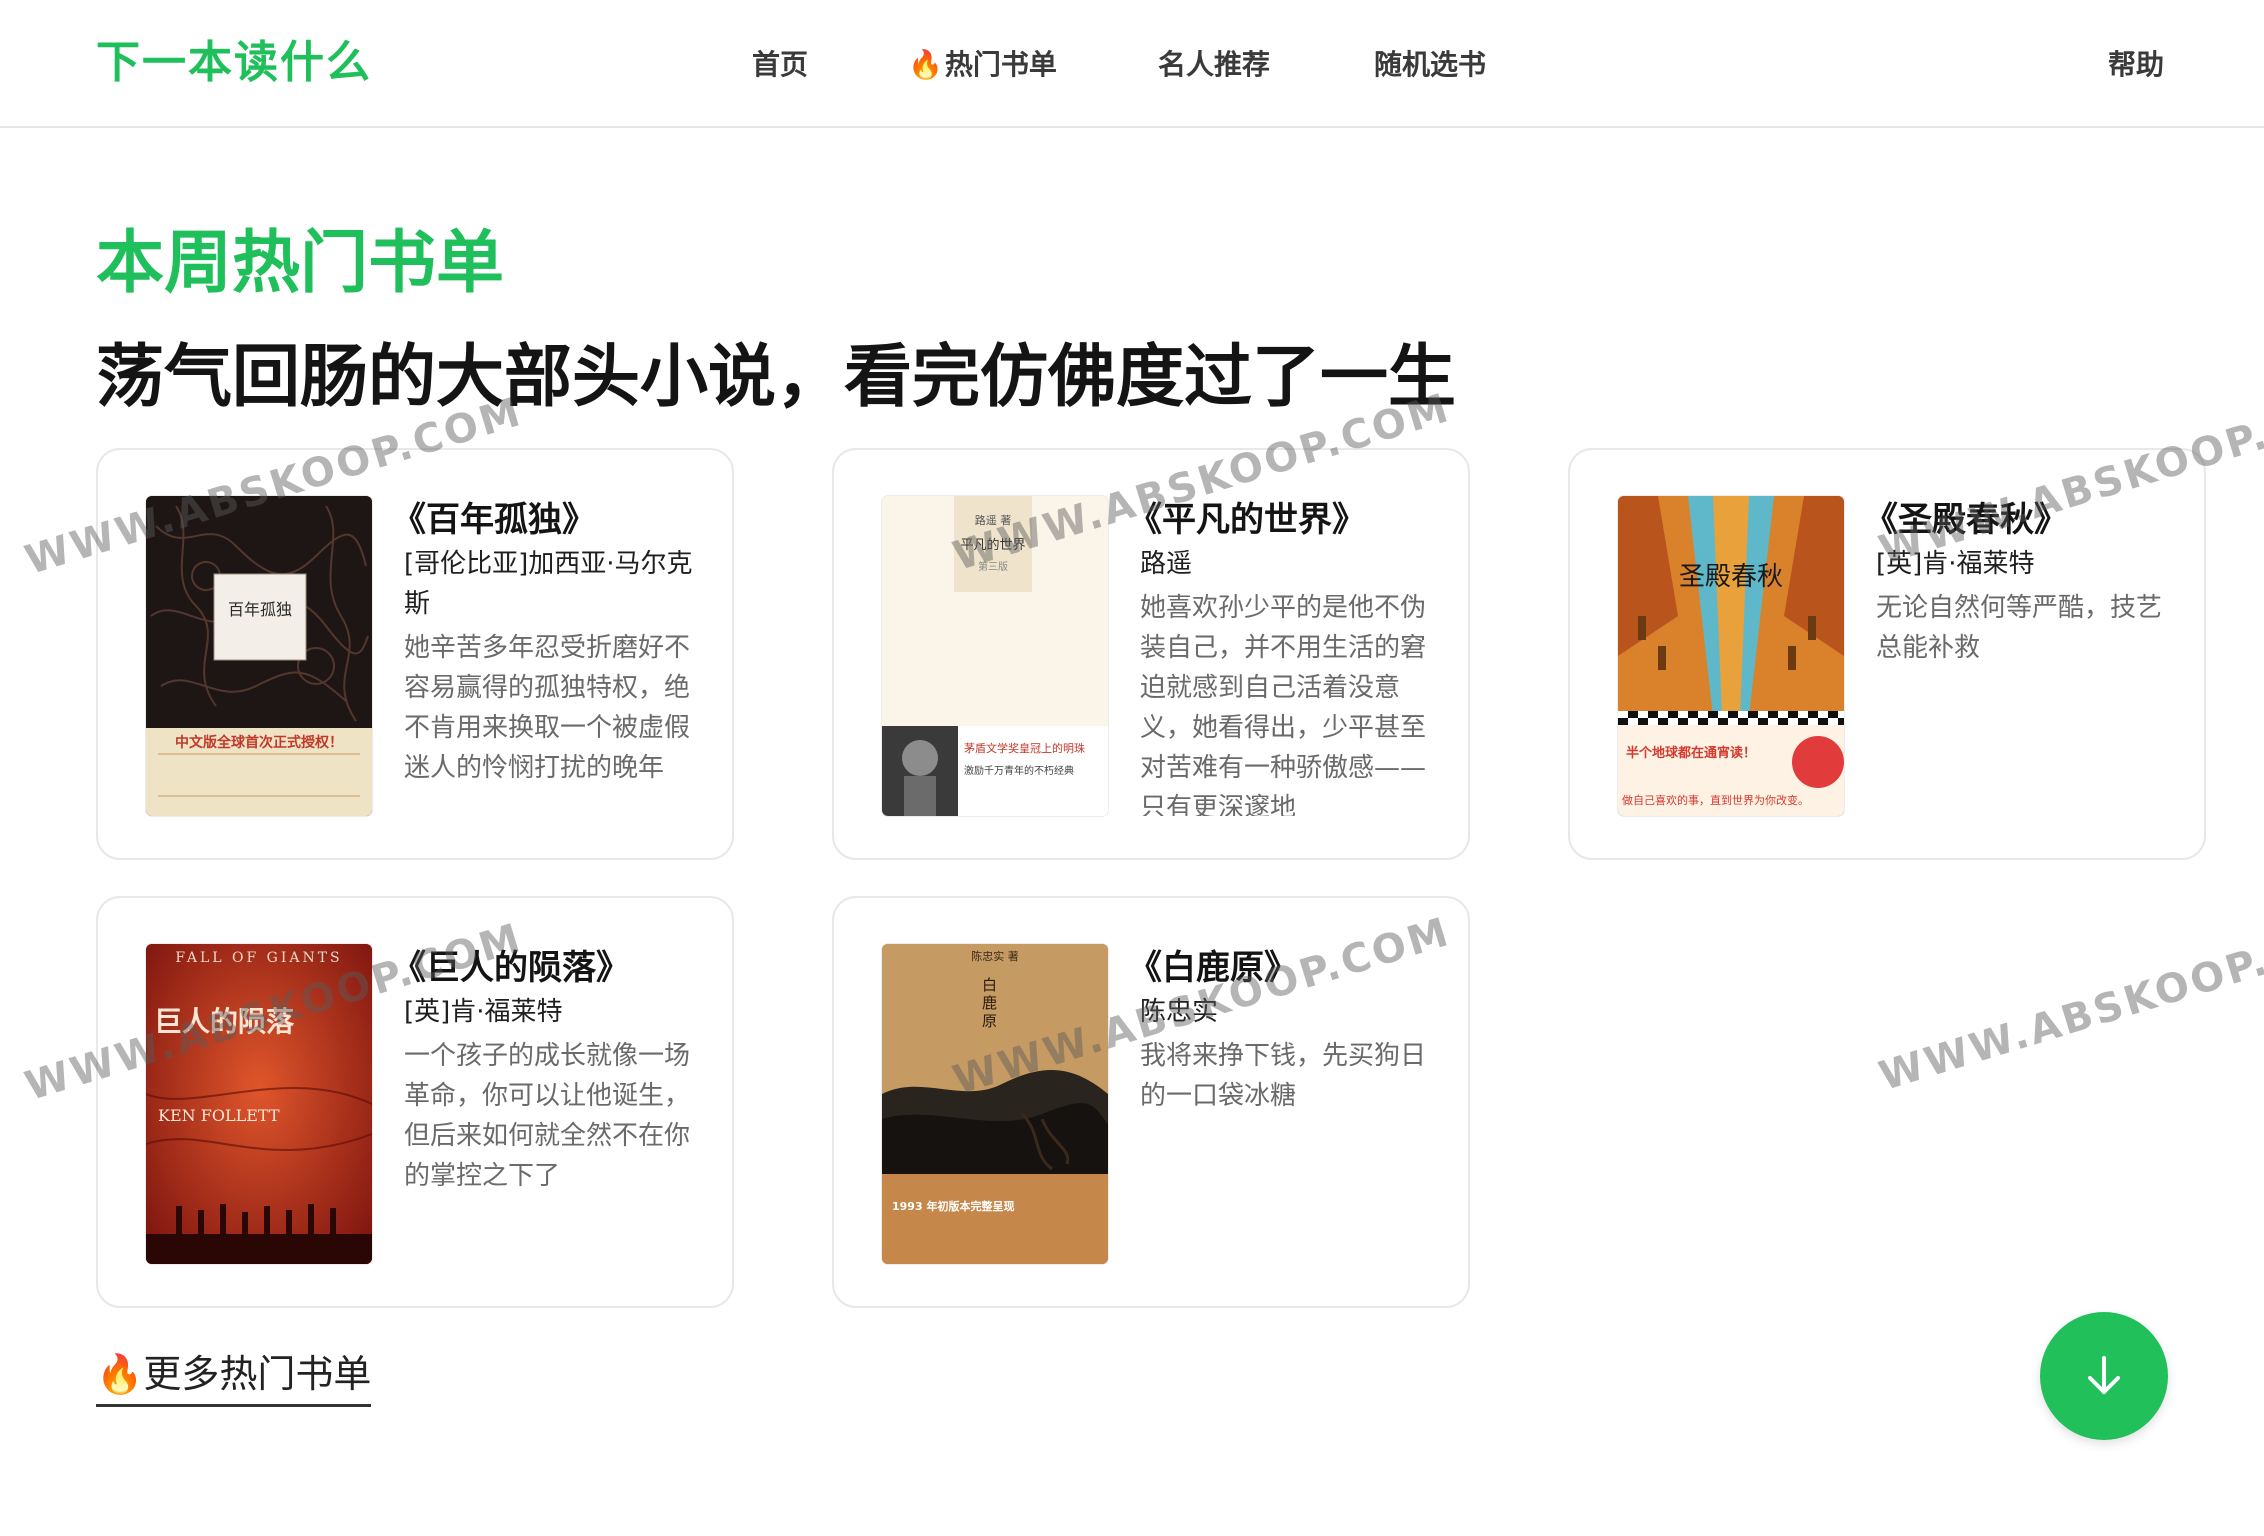  I want to click on book-cover: 陈忠实 著 白鹿原 1993 年初版本完整呈现, so click(995, 1104).